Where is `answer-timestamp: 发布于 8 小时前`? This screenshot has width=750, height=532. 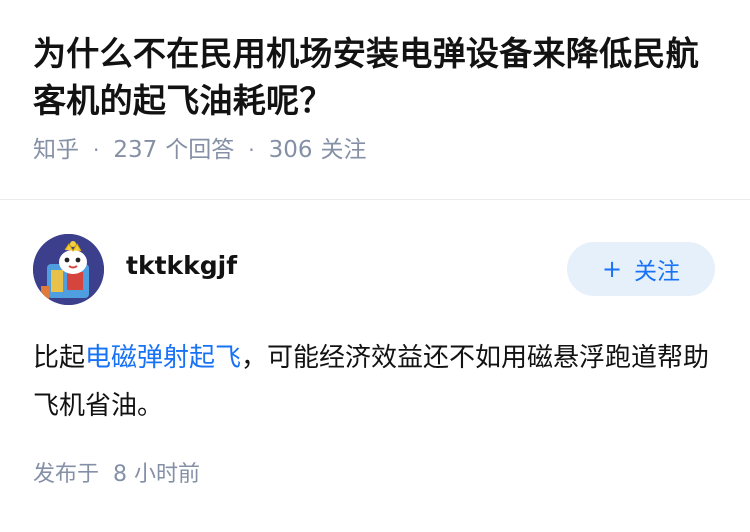 answer-timestamp: 发布于 8 小时前 is located at coordinates (375, 472).